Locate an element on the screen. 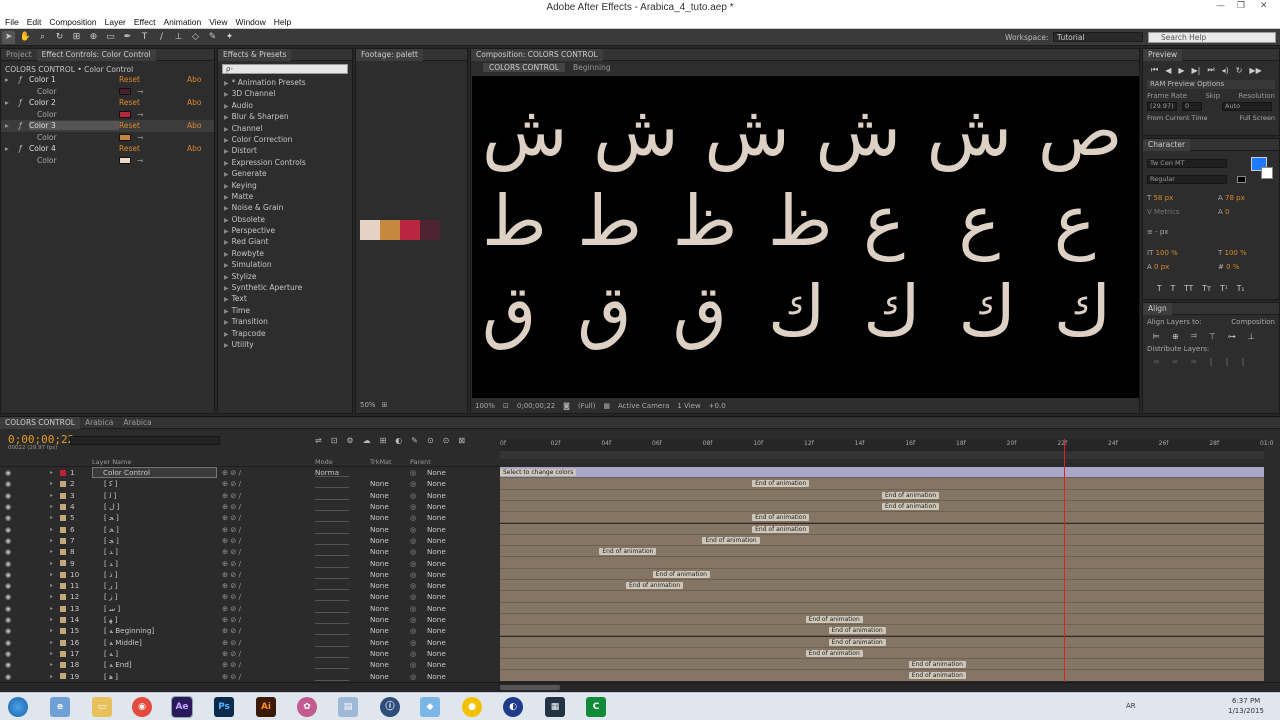  selection-tool-icon: ➤ is located at coordinates (8, 37).